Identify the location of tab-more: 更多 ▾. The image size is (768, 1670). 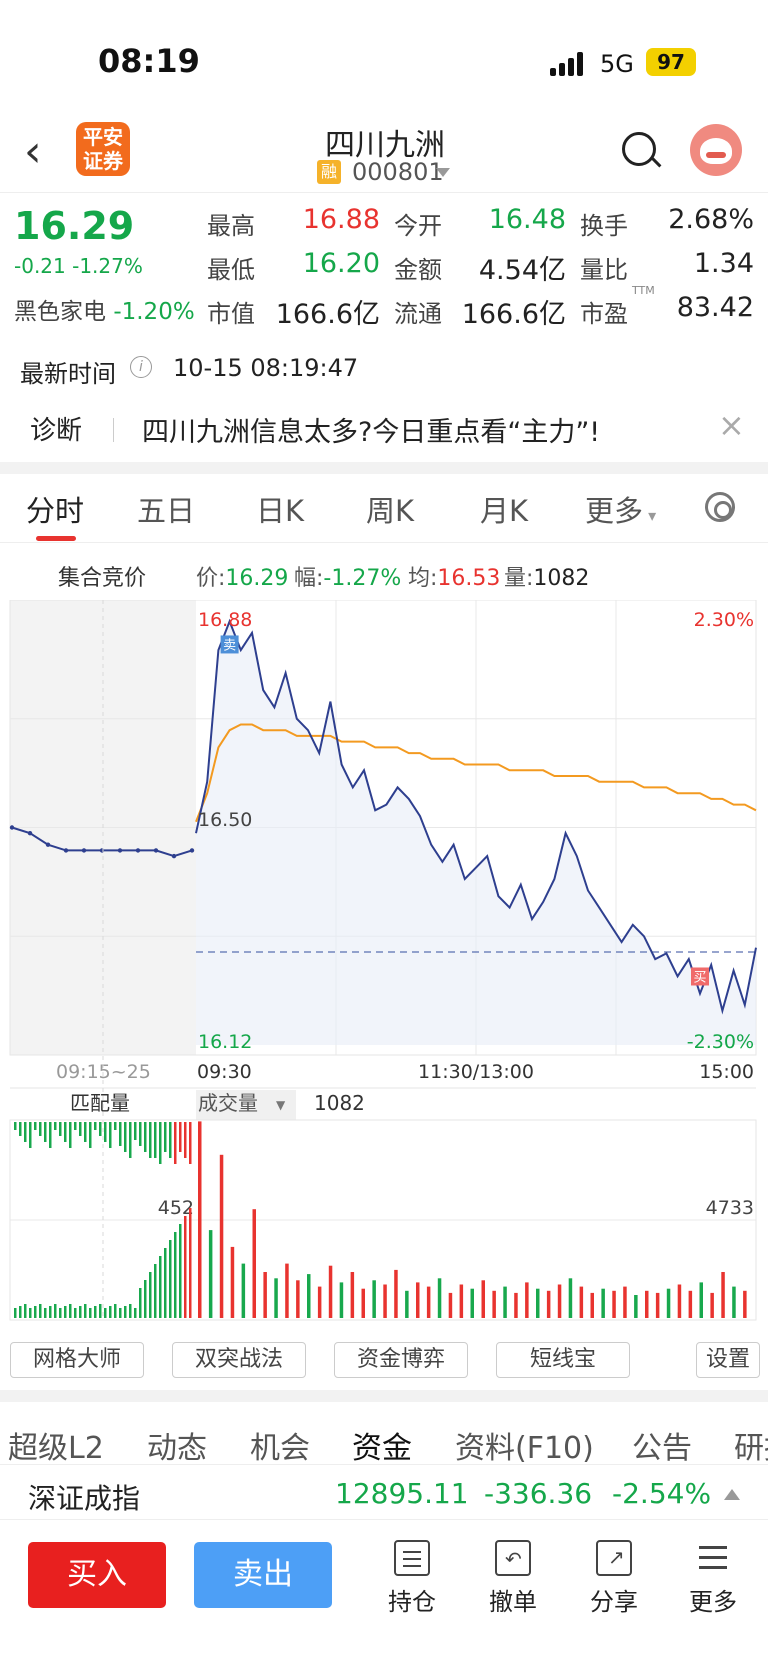
(620, 509).